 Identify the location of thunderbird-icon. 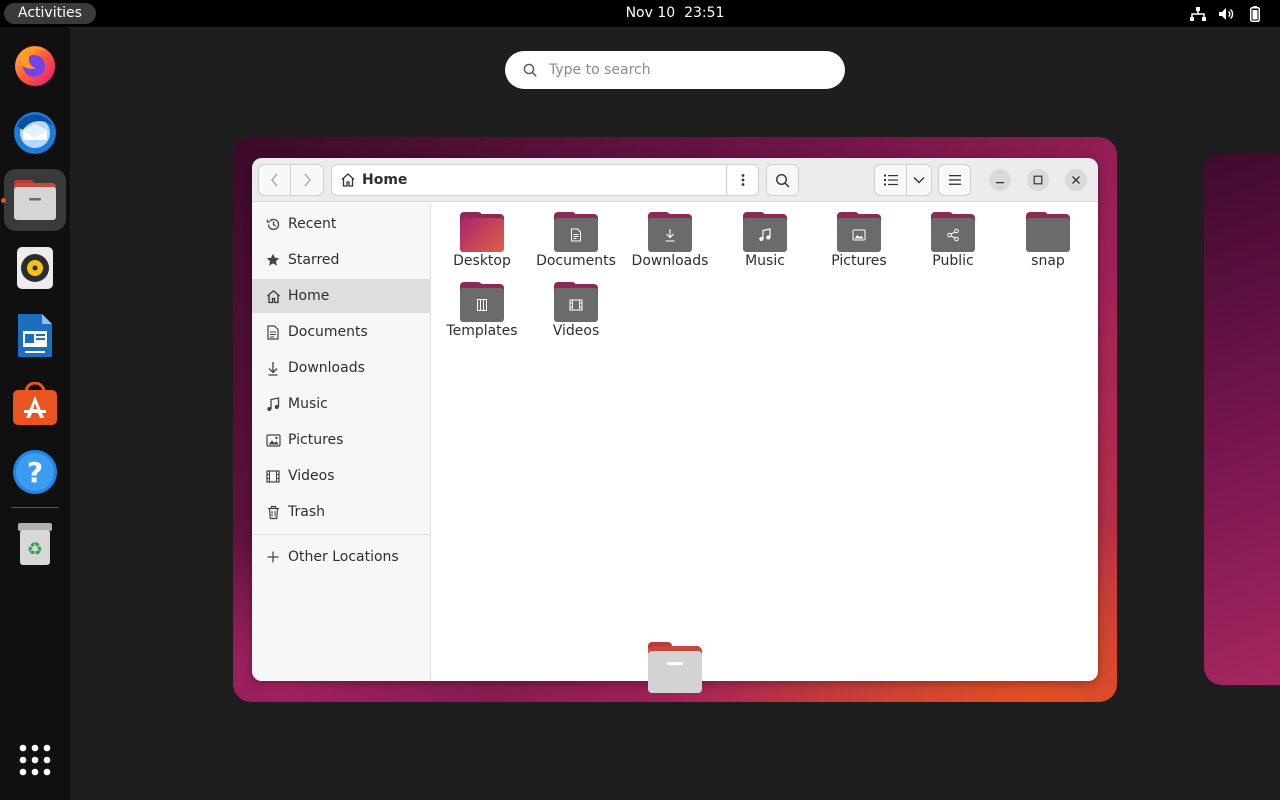
(35, 133).